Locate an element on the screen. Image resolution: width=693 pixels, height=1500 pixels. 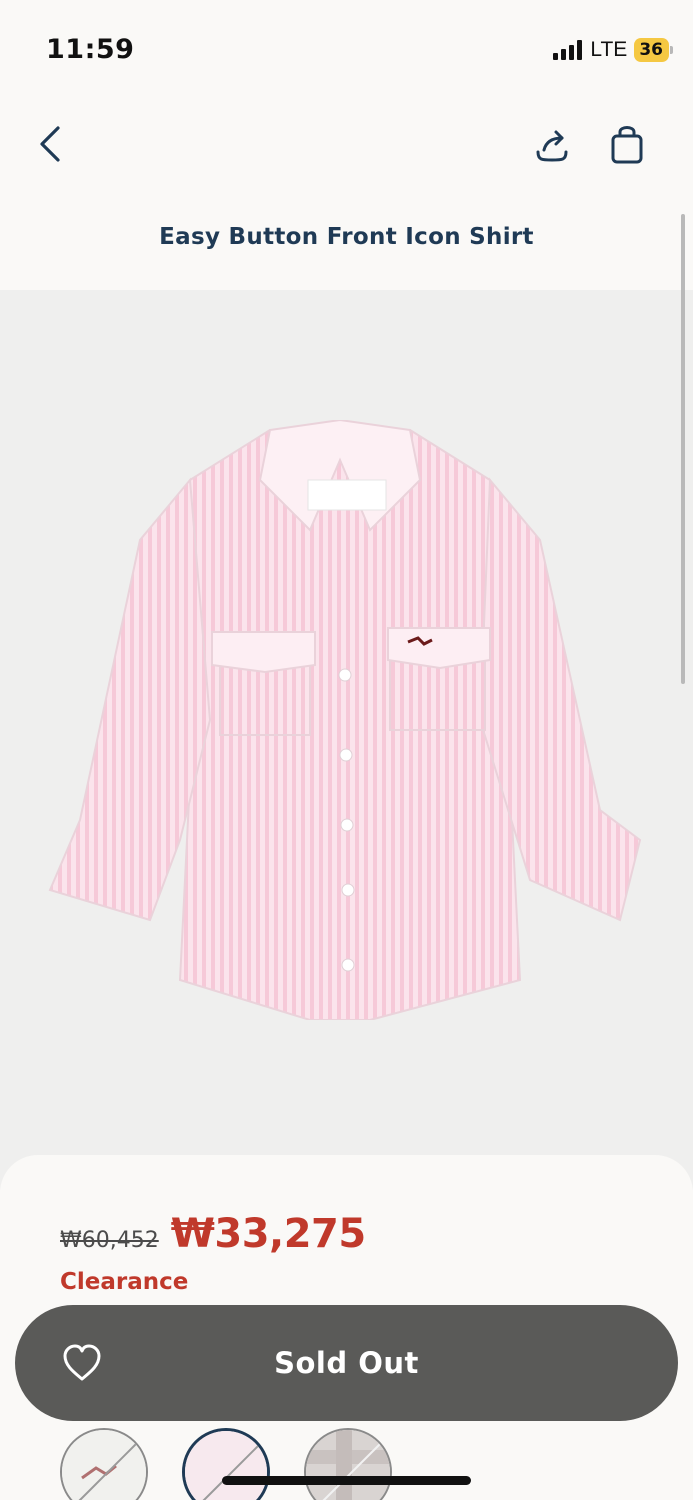
status-indicators: LTE 36 is located at coordinates (613, 50).